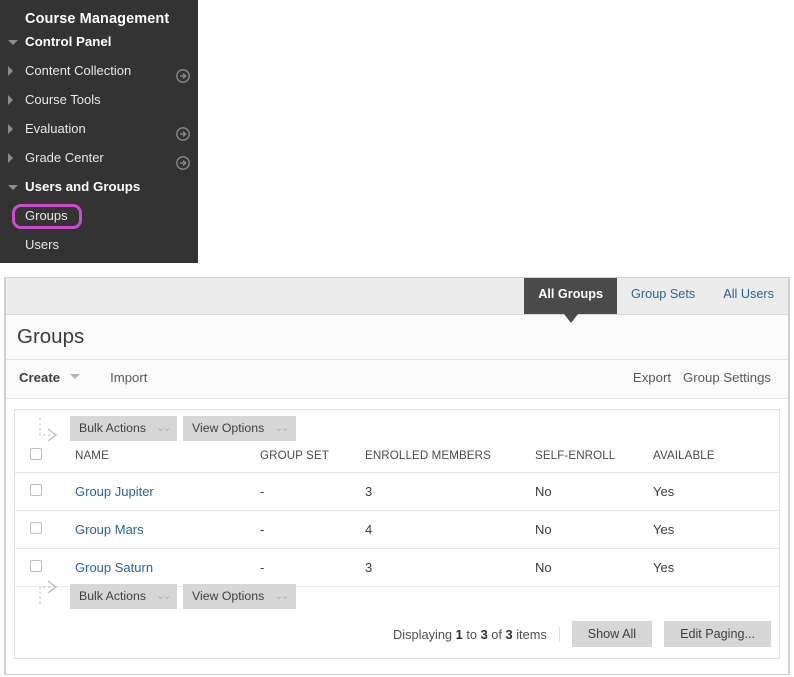  Describe the element at coordinates (55, 128) in the screenshot. I see `sidebar-item-label: Evaluation` at that location.